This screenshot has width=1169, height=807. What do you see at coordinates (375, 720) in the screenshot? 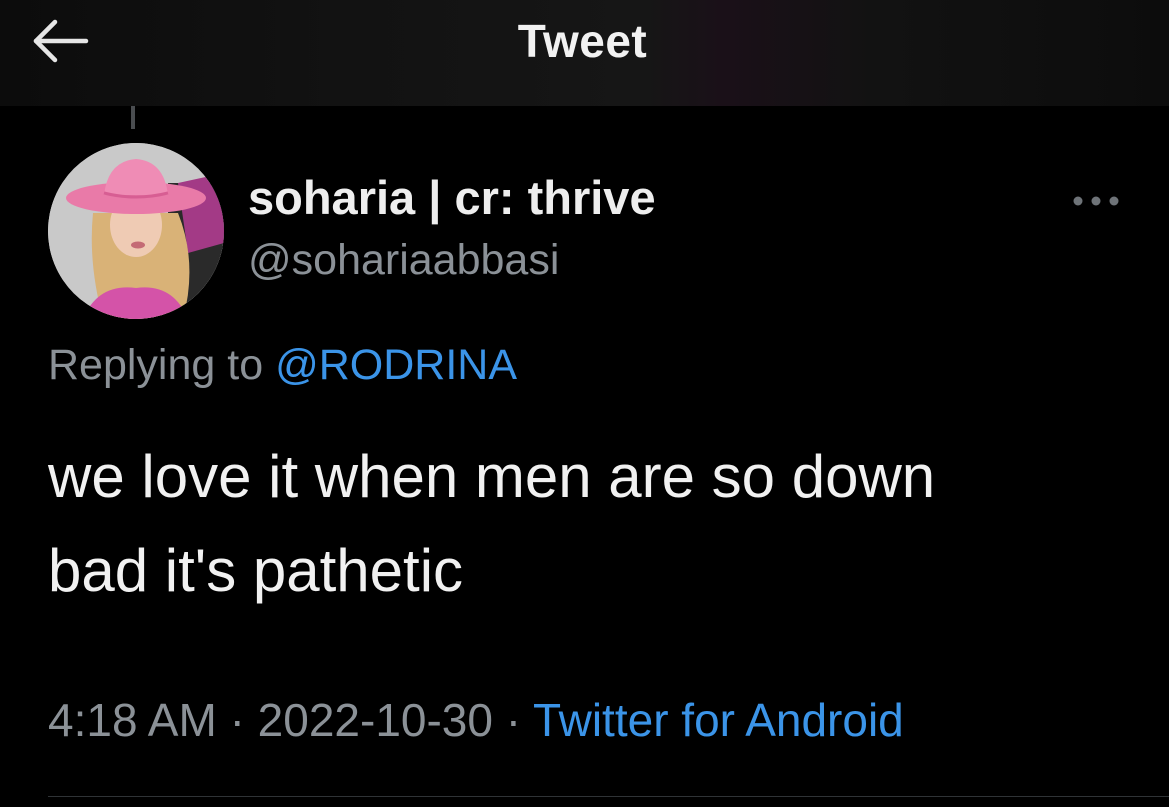
I see `tweet-date: 2022-10-30` at bounding box center [375, 720].